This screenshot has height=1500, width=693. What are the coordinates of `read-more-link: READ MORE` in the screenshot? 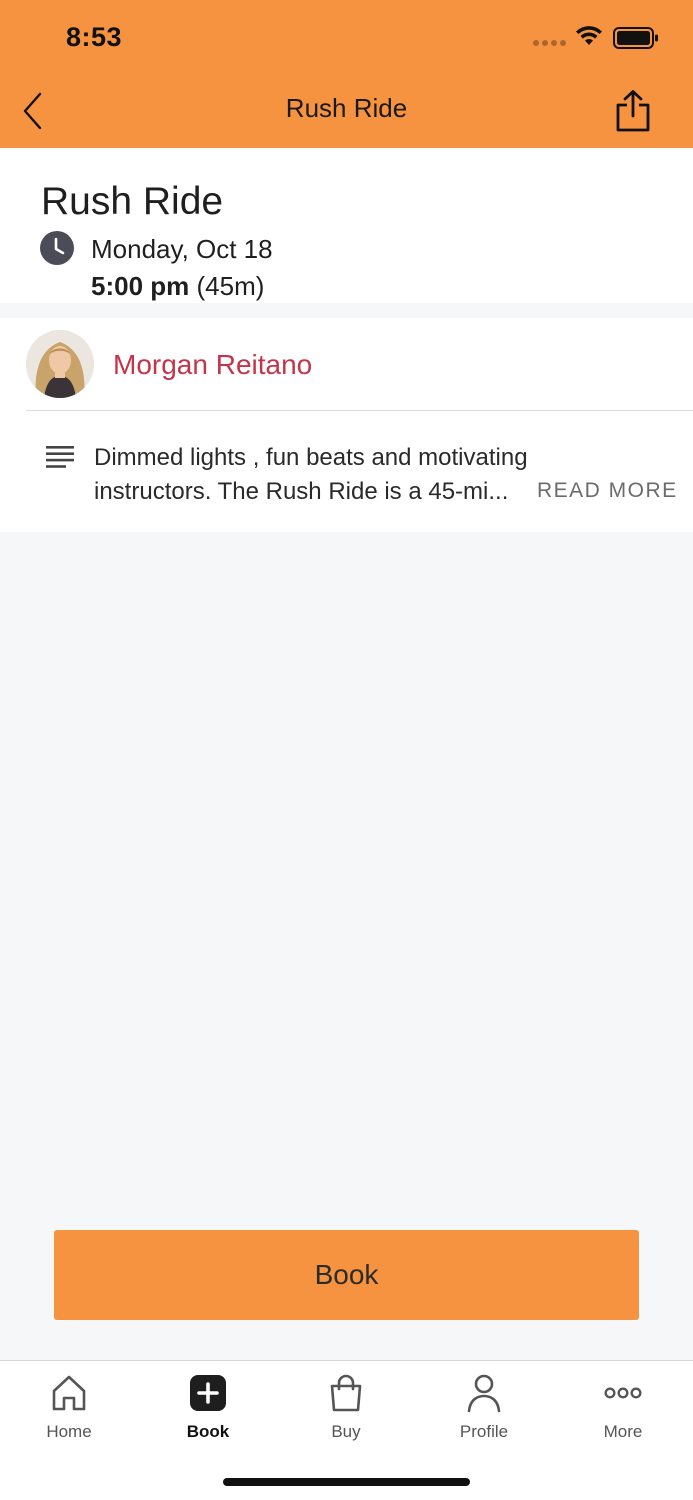 It's located at (607, 491).